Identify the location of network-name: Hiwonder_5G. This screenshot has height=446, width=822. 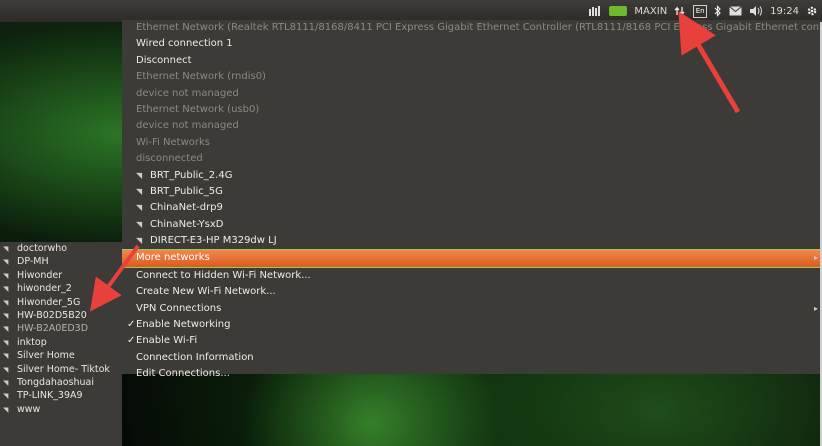
(49, 302).